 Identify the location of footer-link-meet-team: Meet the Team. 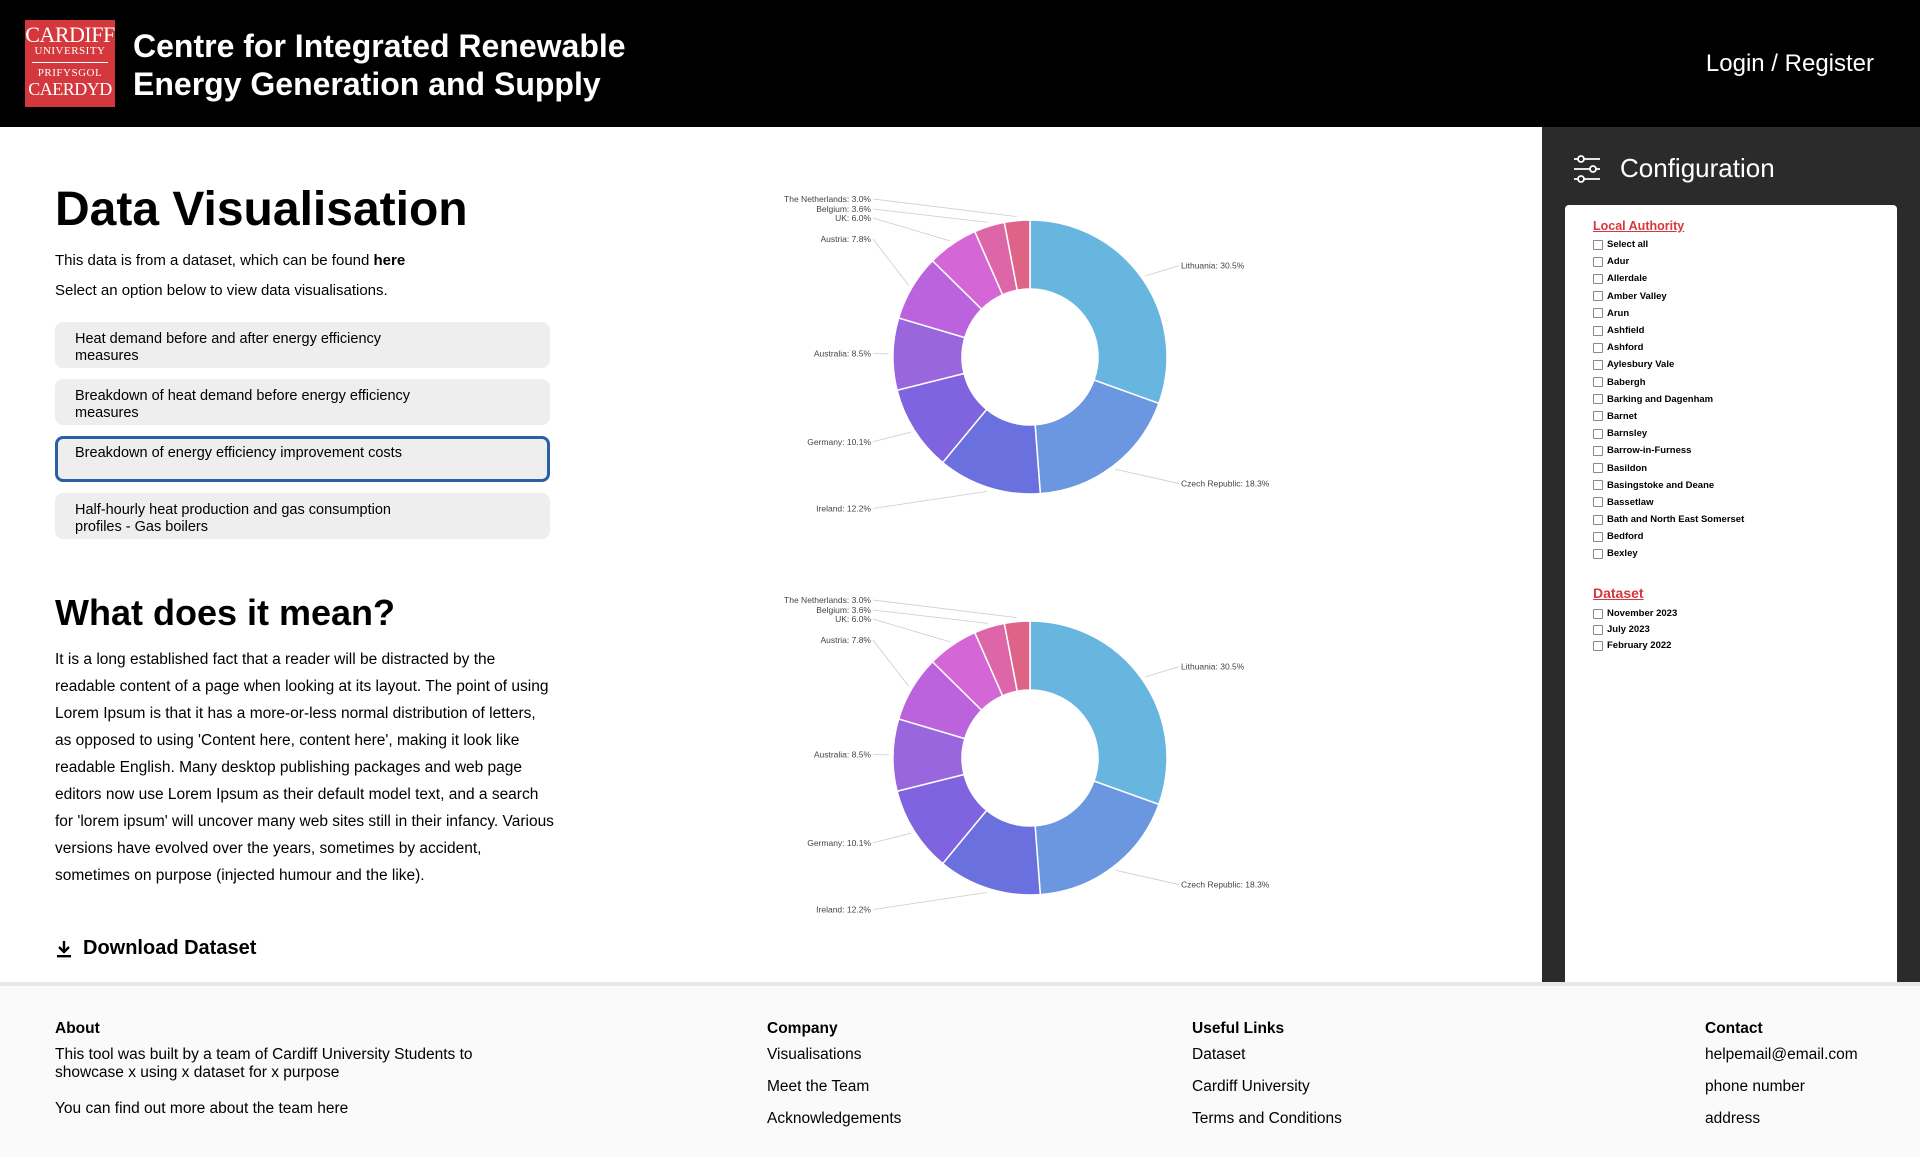
(834, 1087).